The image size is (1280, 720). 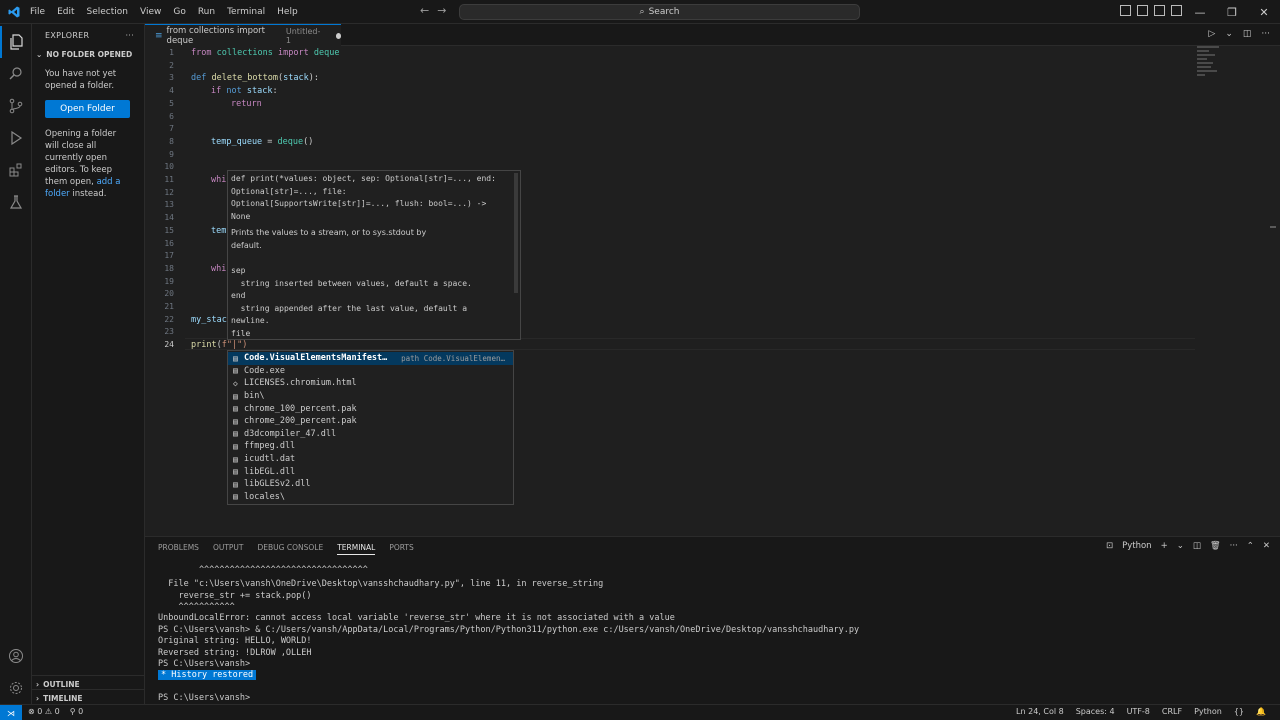 I want to click on close-panel-icon: ✕, so click(x=1266, y=546).